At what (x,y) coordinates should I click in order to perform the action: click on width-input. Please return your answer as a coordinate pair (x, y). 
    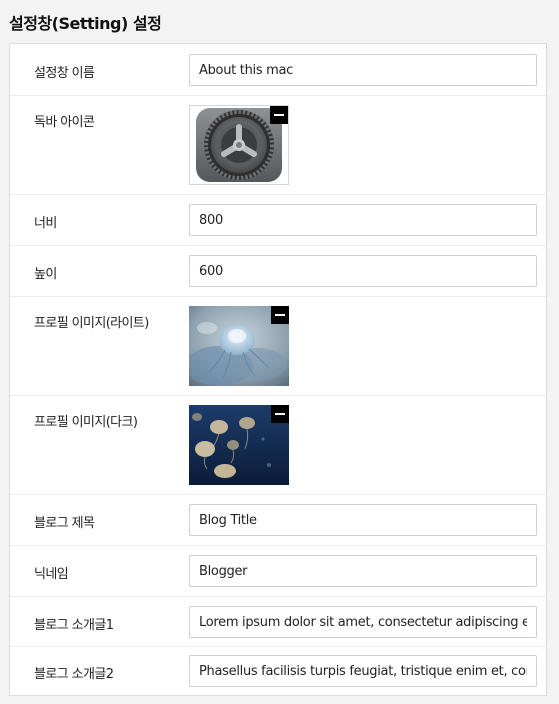
    Looking at the image, I should click on (363, 220).